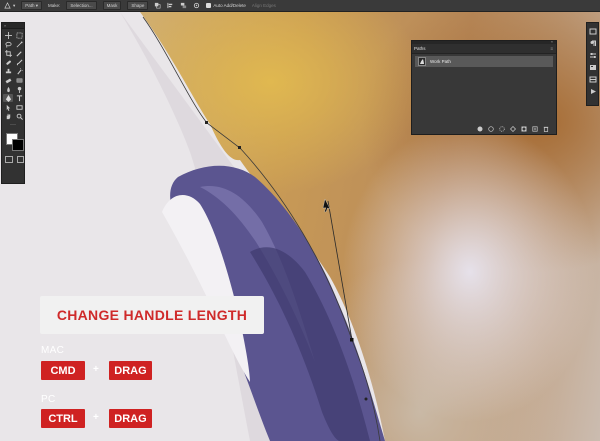  What do you see at coordinates (513, 128) in the screenshot?
I see `make-work-path-icon` at bounding box center [513, 128].